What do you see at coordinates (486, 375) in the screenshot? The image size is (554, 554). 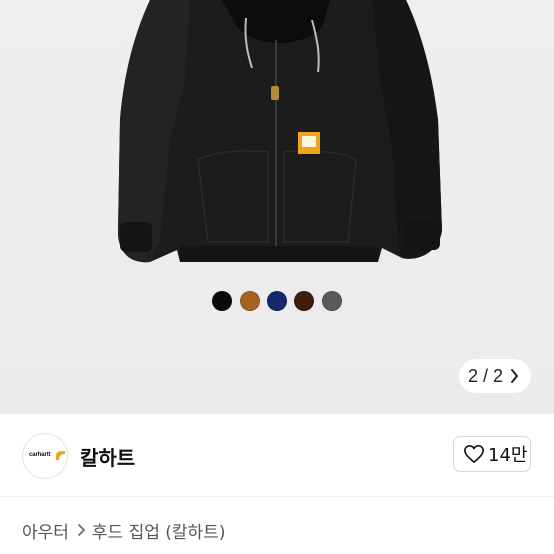 I see `pager-text: 2 / 2` at bounding box center [486, 375].